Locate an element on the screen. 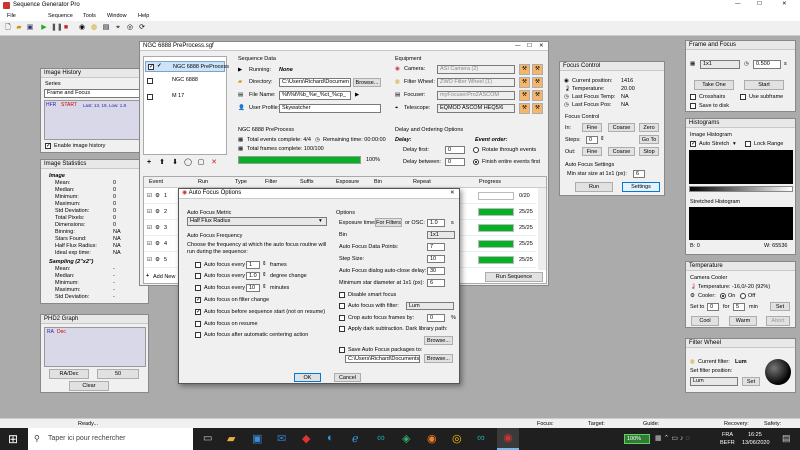  after-centering-checkbox is located at coordinates (198, 335).